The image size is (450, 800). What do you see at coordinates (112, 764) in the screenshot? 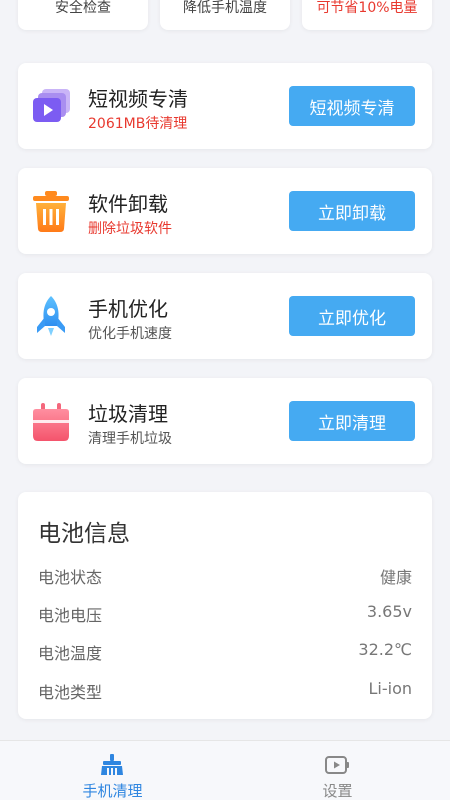
I see `broom-icon` at bounding box center [112, 764].